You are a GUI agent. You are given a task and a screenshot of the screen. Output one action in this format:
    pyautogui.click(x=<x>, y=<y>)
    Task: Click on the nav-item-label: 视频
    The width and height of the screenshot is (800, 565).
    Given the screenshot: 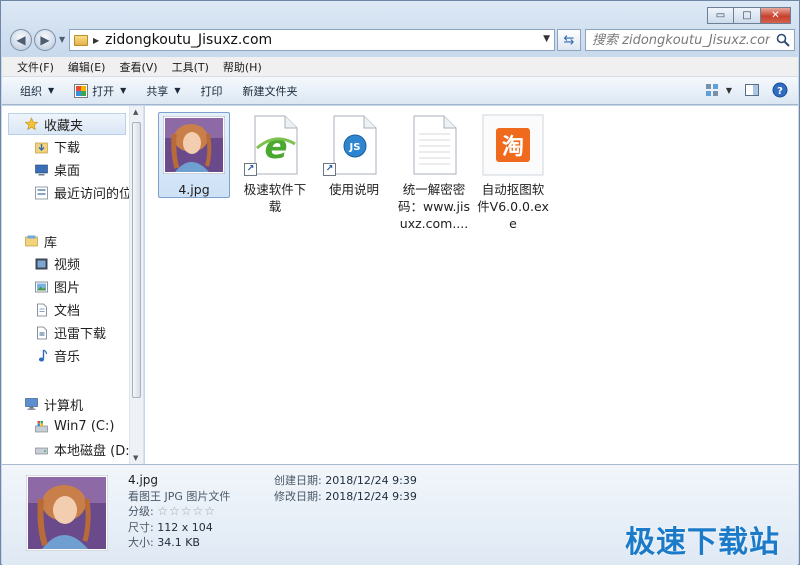 What is the action you would take?
    pyautogui.click(x=67, y=265)
    